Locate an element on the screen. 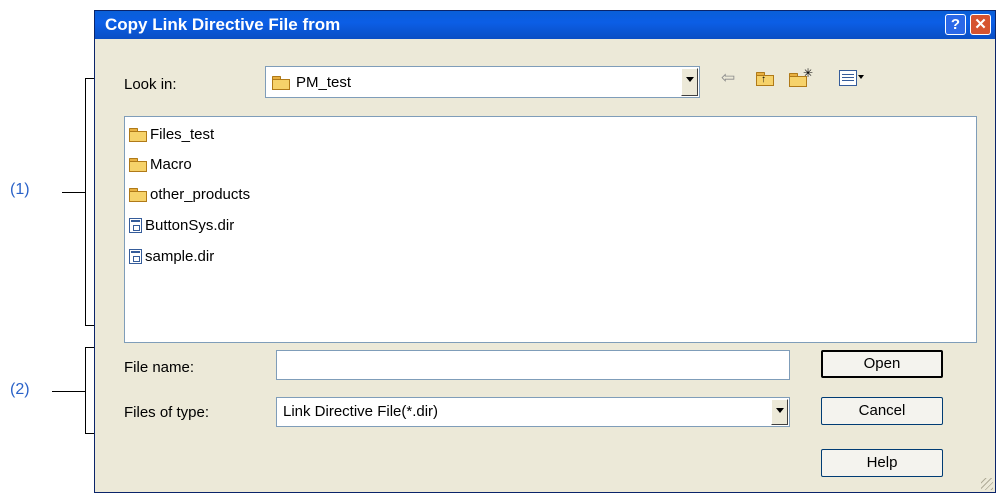  look-in-dropdown: PM_test is located at coordinates (482, 82).